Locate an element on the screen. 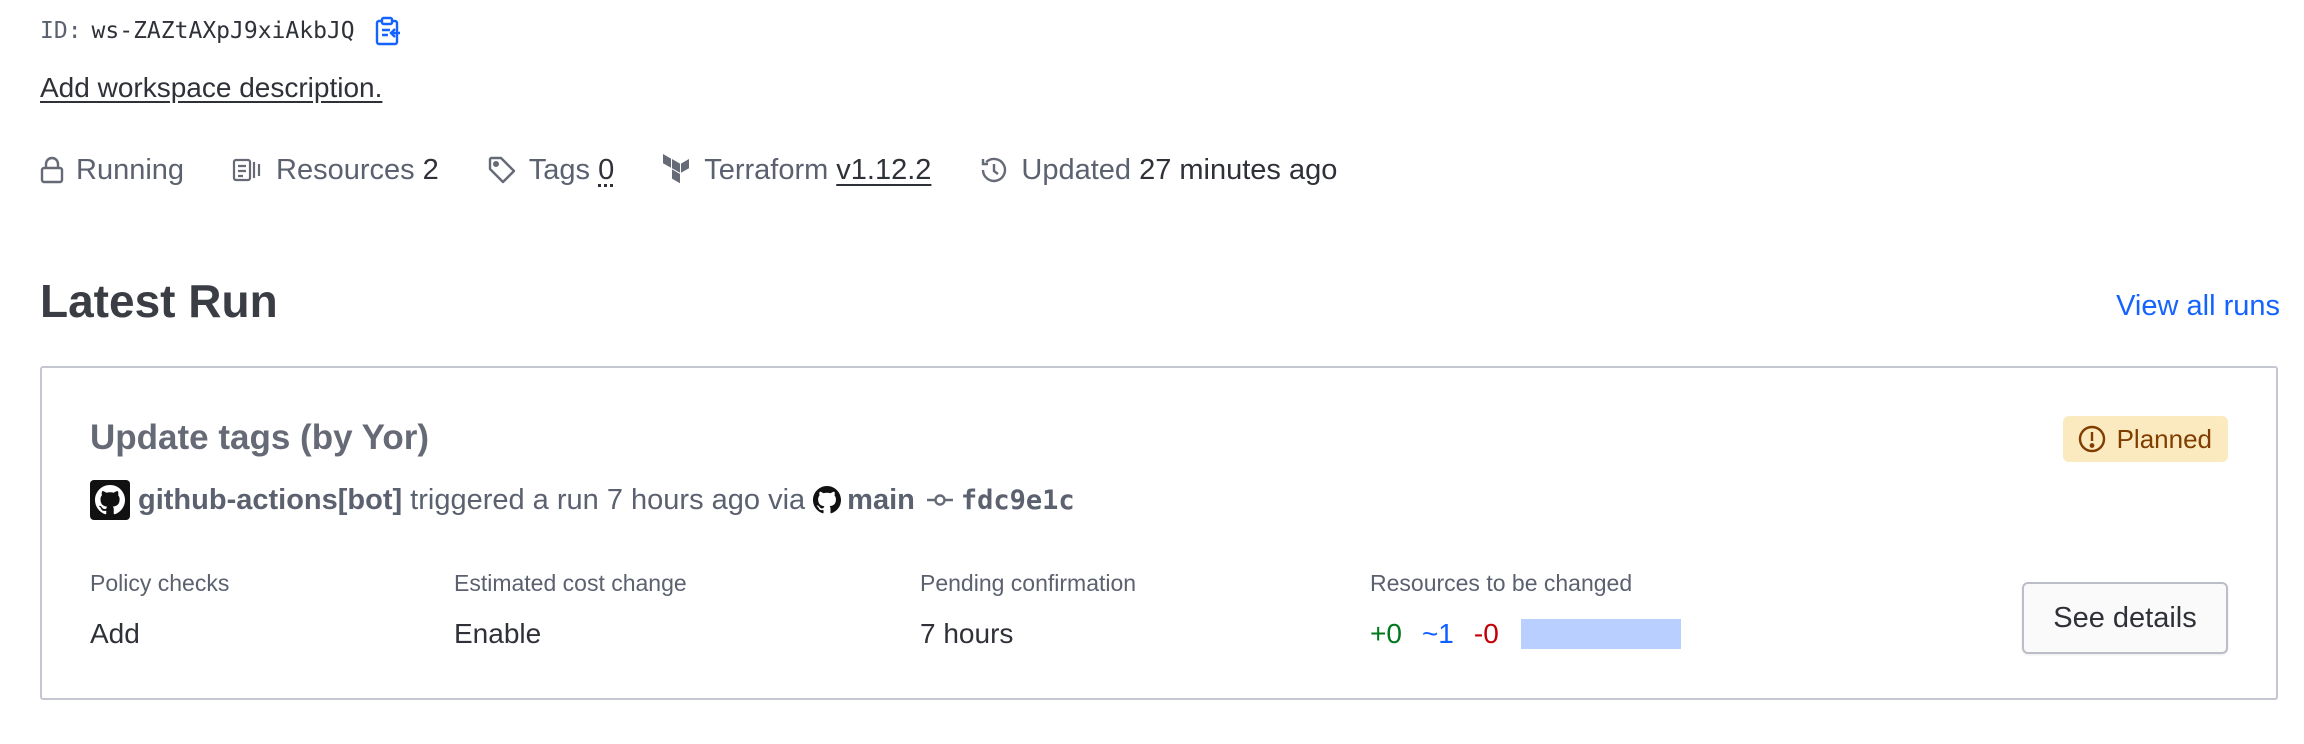 The height and width of the screenshot is (744, 2304). policy-checks-column: Policy checks Add is located at coordinates (159, 610).